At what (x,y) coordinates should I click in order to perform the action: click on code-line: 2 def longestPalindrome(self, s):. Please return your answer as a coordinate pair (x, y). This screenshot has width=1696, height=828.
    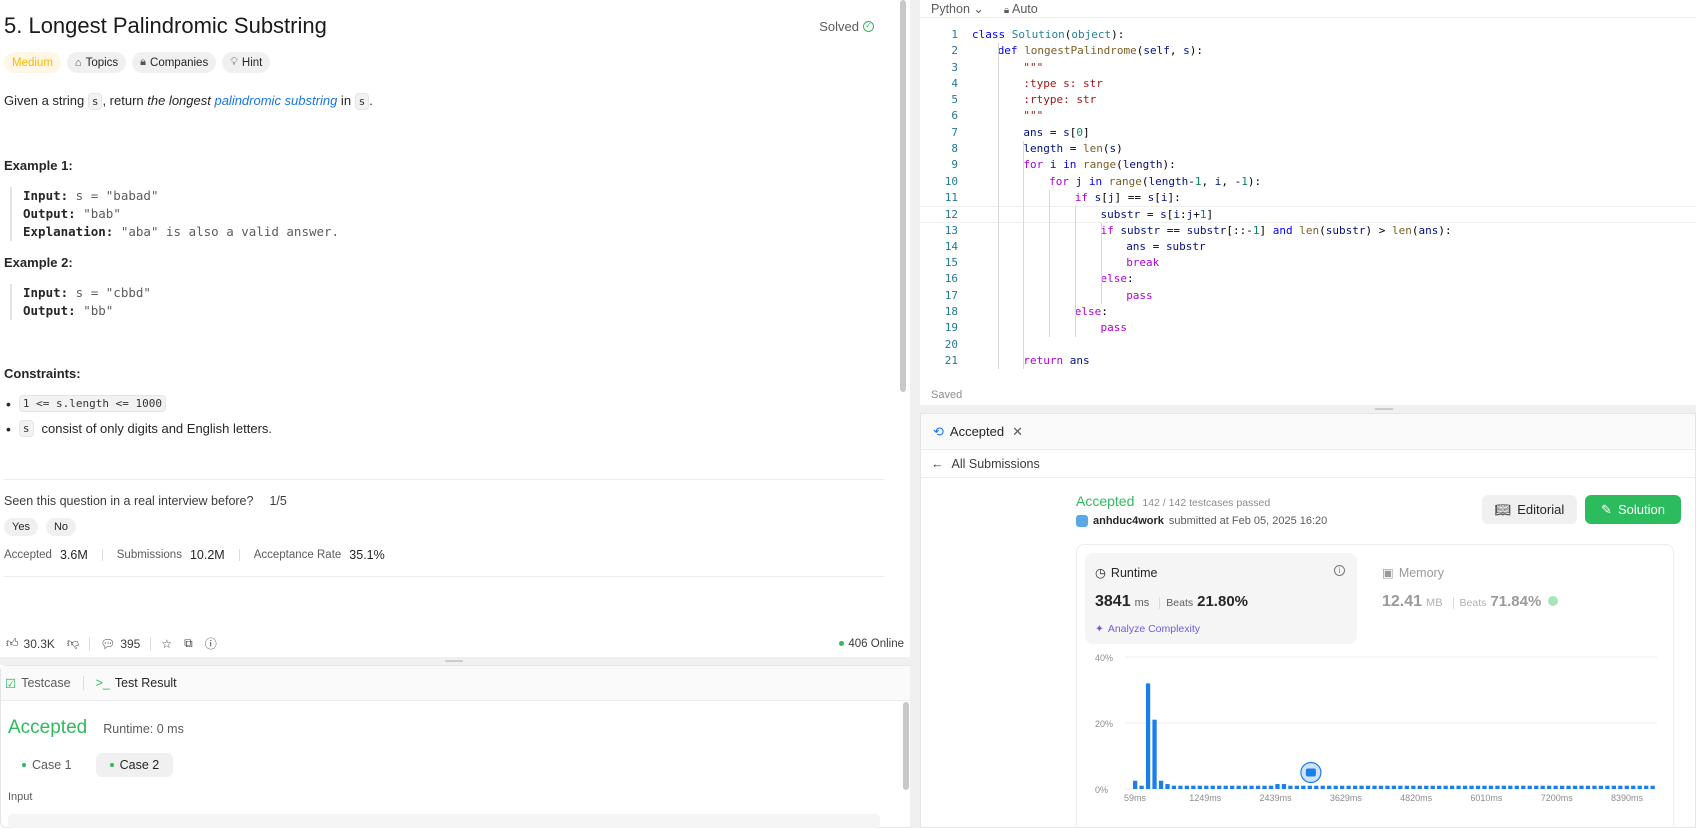
    Looking at the image, I should click on (1308, 51).